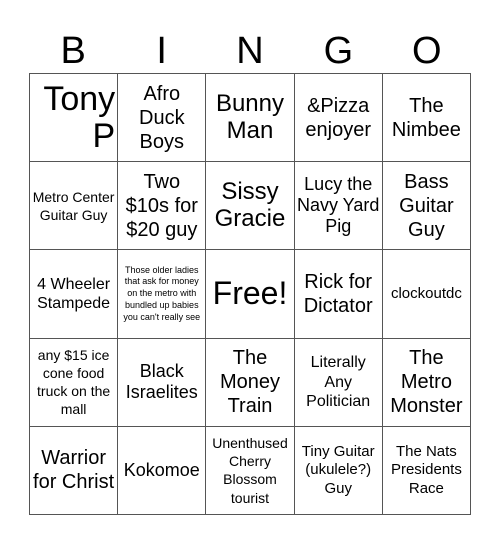  I want to click on bingo-cell: Tiny Guitar (ukulele?) Guy, so click(338, 470).